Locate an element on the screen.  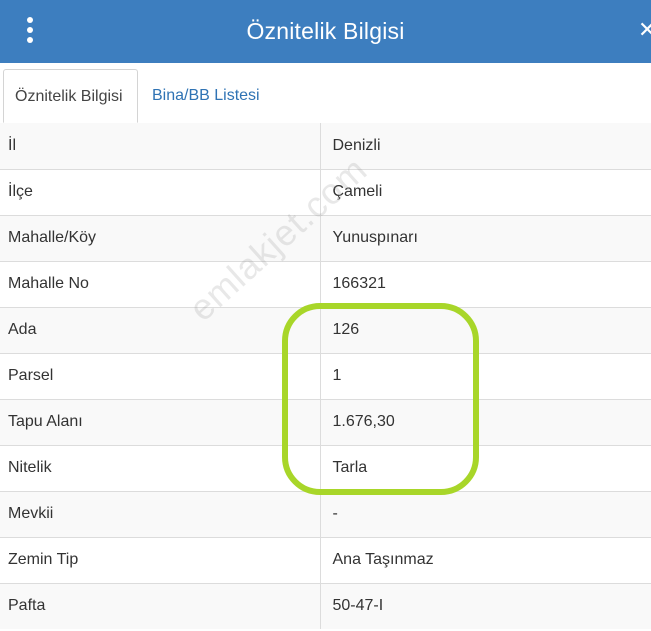
row-value: Yunuspınarı is located at coordinates (485, 237).